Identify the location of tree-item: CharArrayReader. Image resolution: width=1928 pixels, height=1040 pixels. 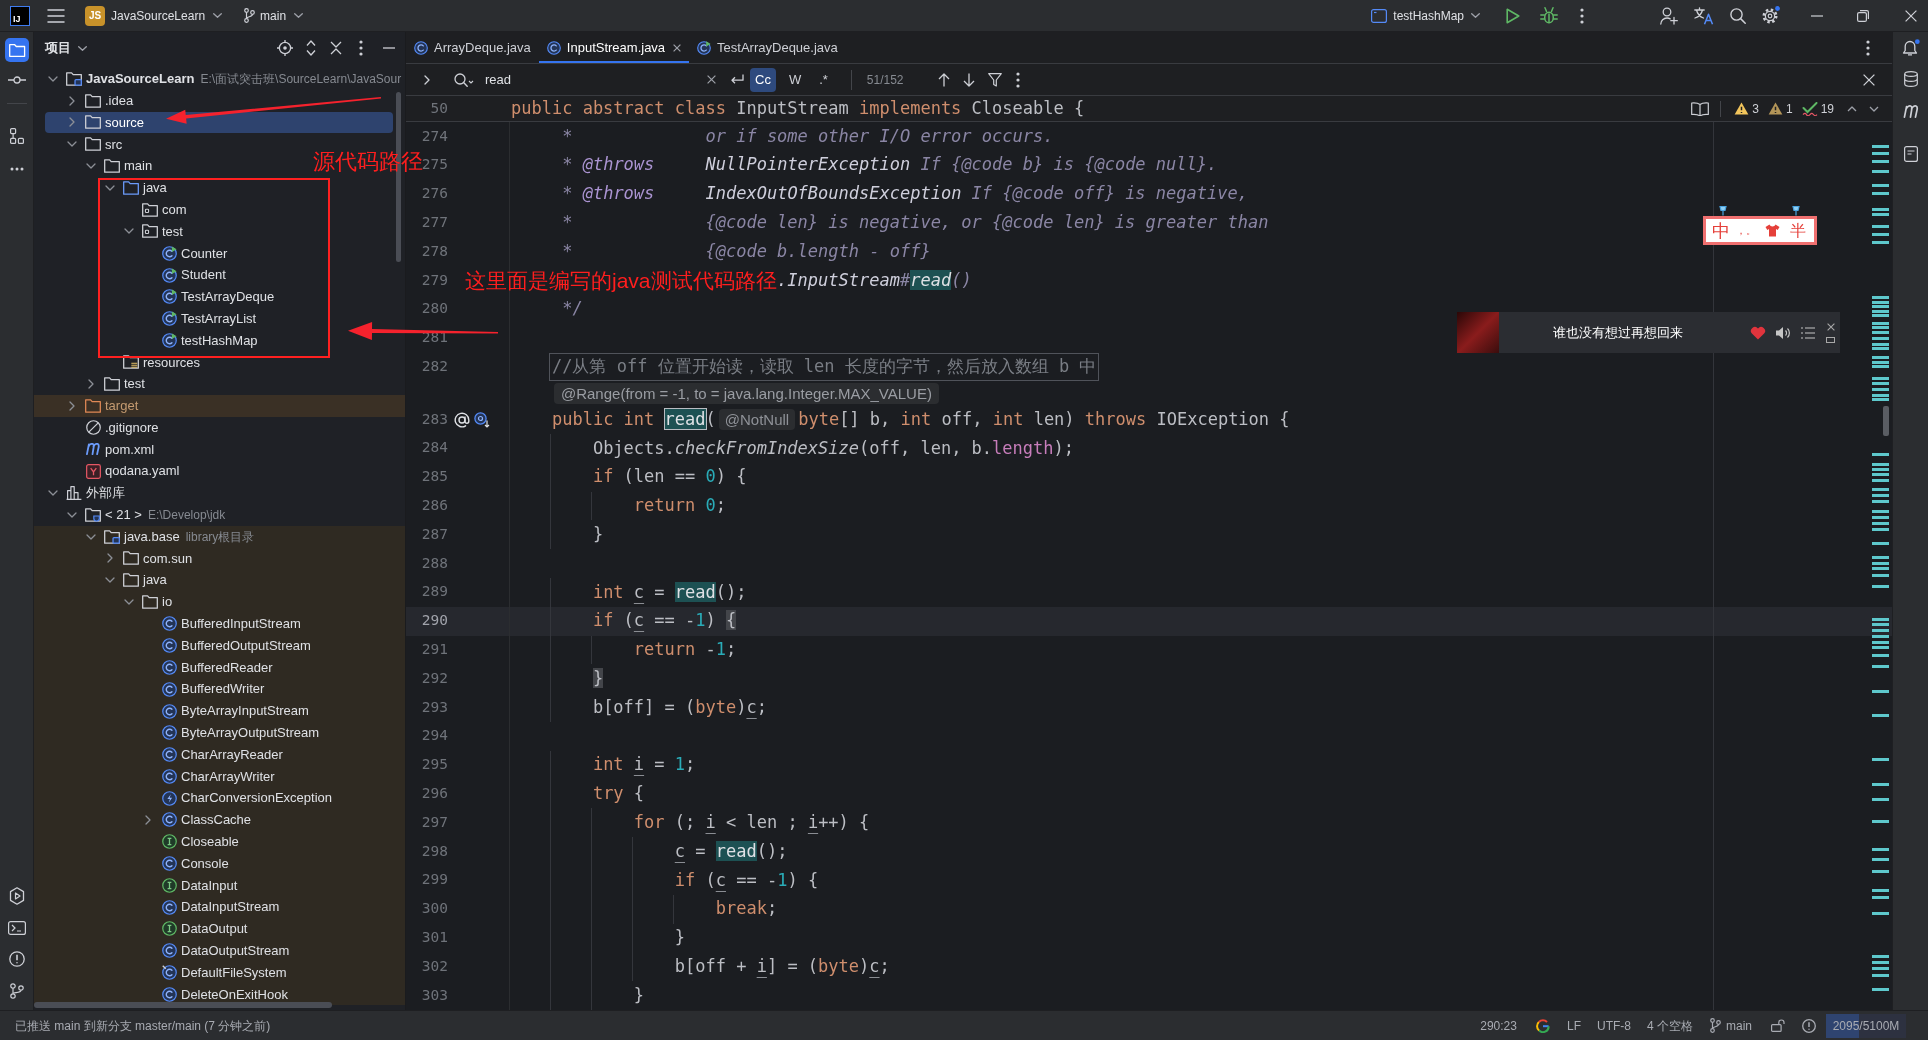
(219, 754).